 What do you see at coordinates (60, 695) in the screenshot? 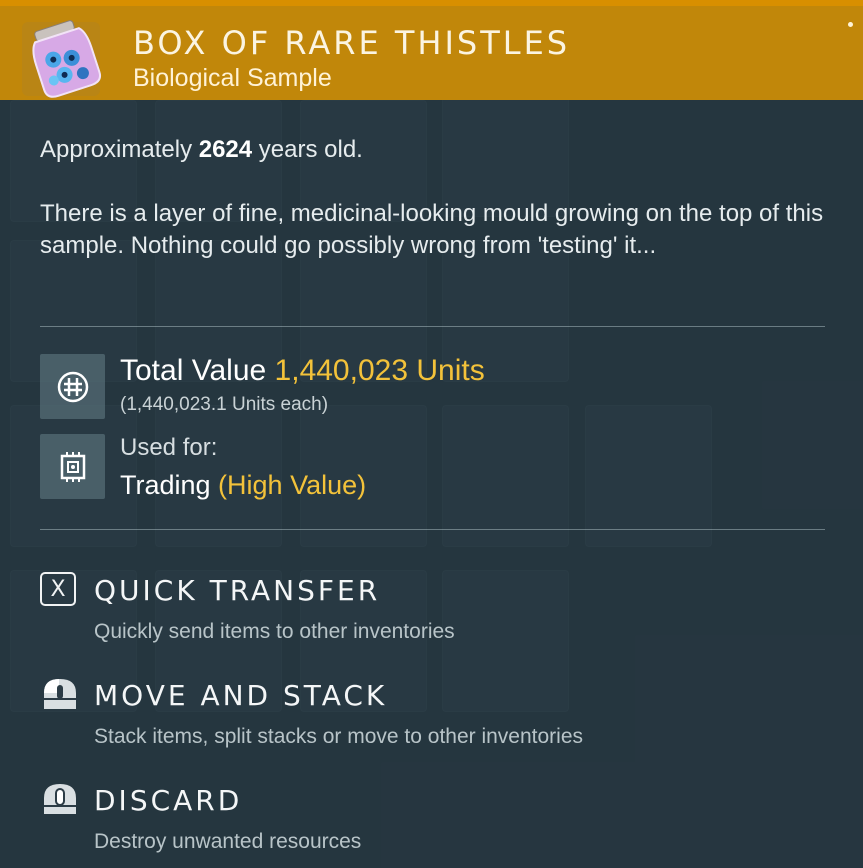
I see `mouse-left-click-icon` at bounding box center [60, 695].